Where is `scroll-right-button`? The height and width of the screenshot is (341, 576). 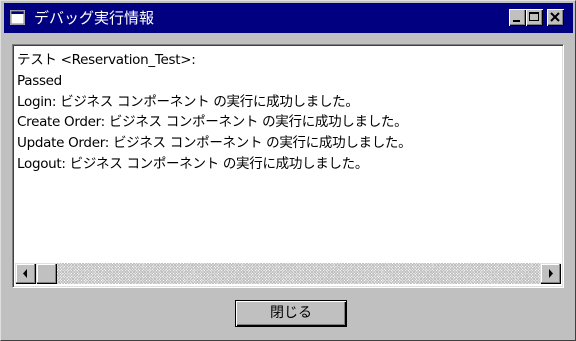 scroll-right-button is located at coordinates (550, 273).